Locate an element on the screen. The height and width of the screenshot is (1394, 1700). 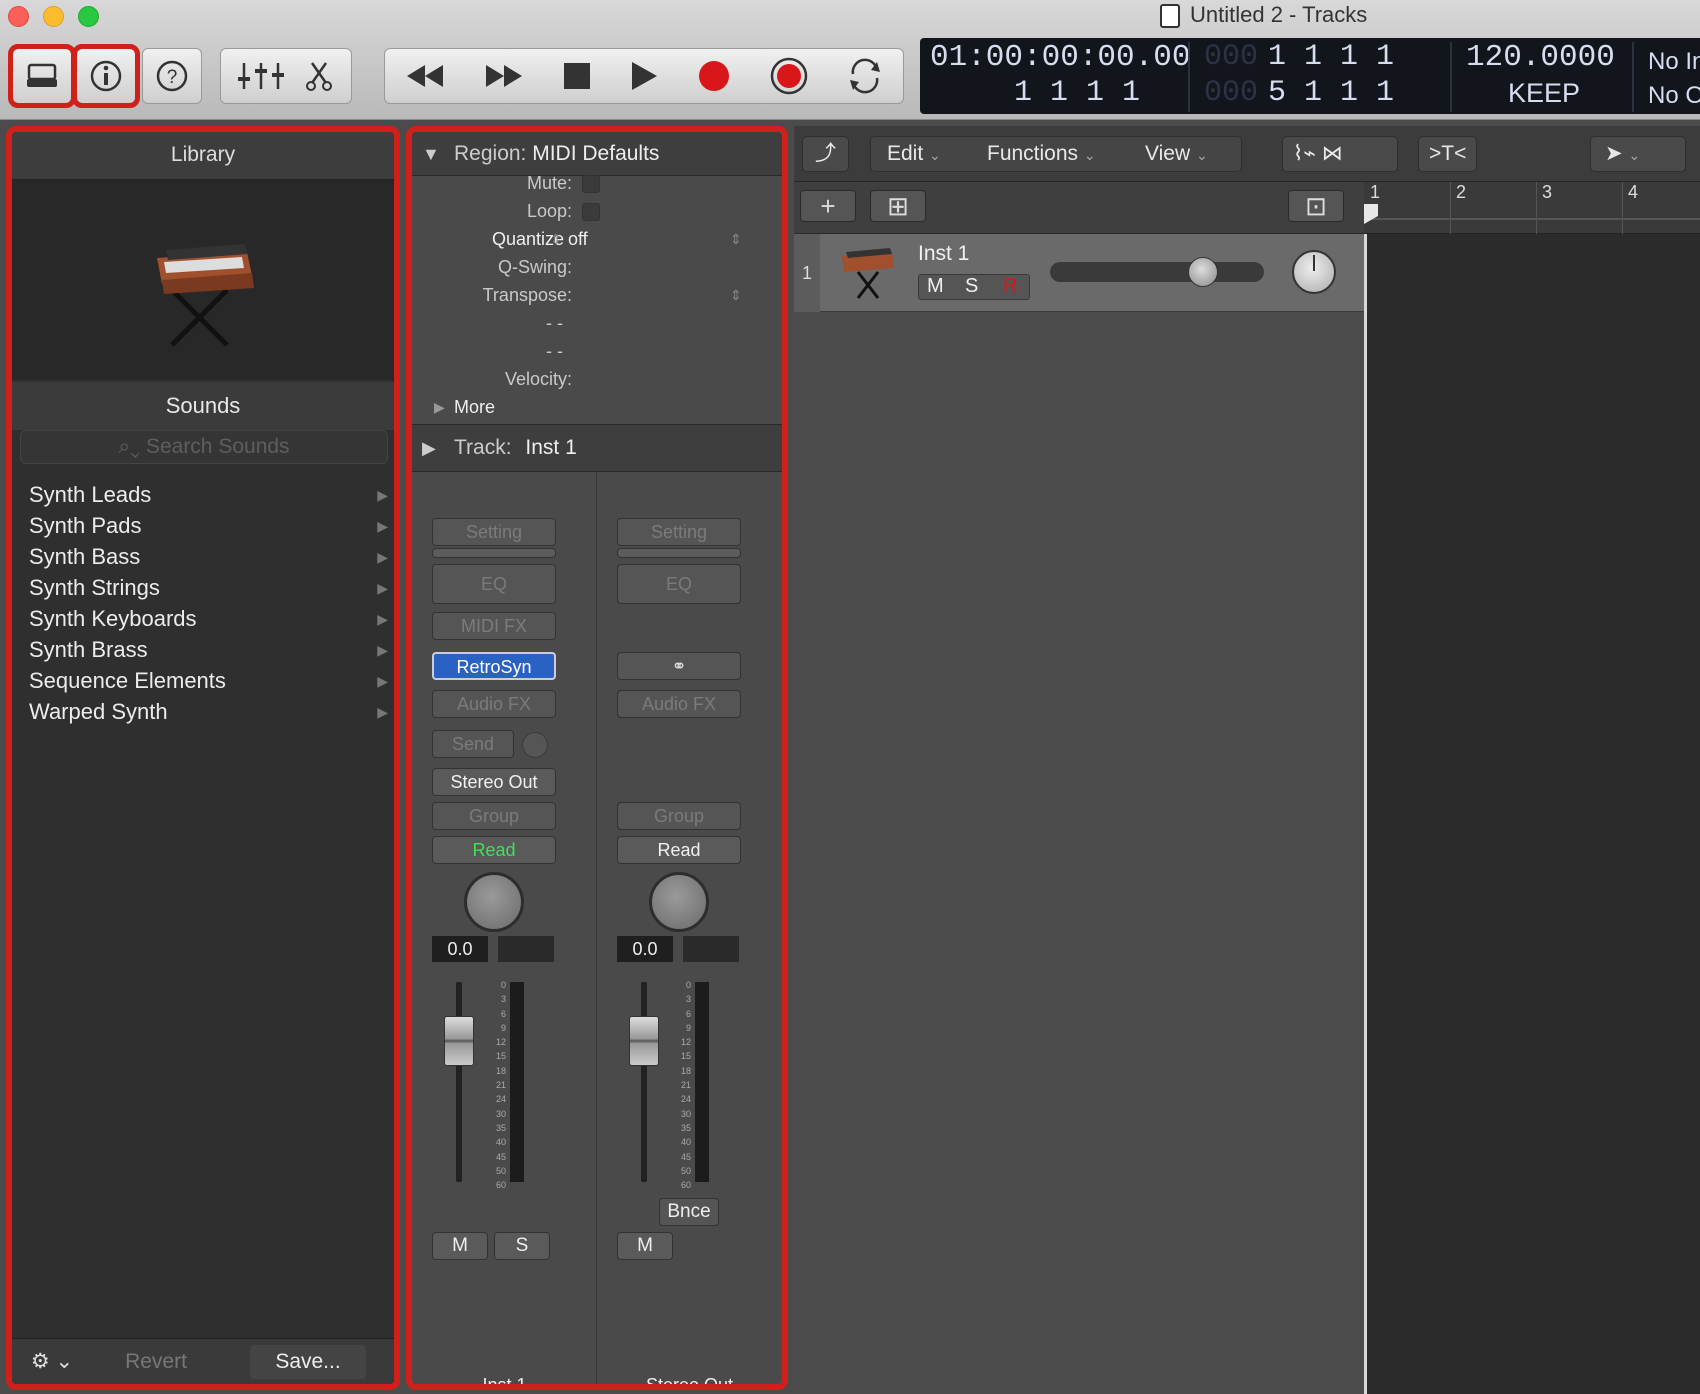
track-mute-button: M is located at coordinates (935, 286).